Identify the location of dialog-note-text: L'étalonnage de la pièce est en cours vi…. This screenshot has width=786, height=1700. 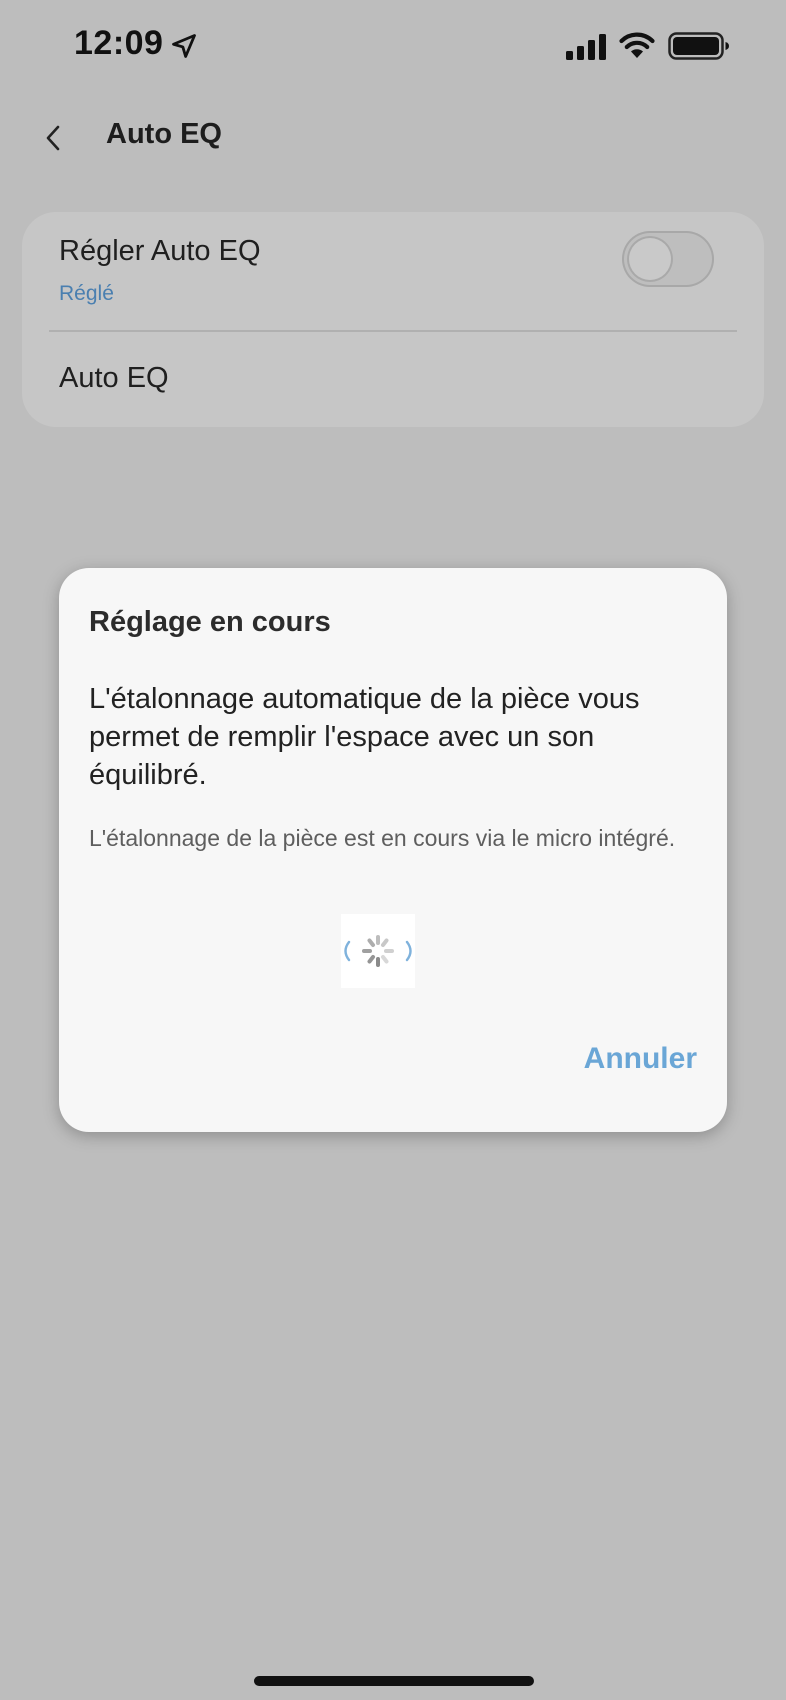
(382, 838).